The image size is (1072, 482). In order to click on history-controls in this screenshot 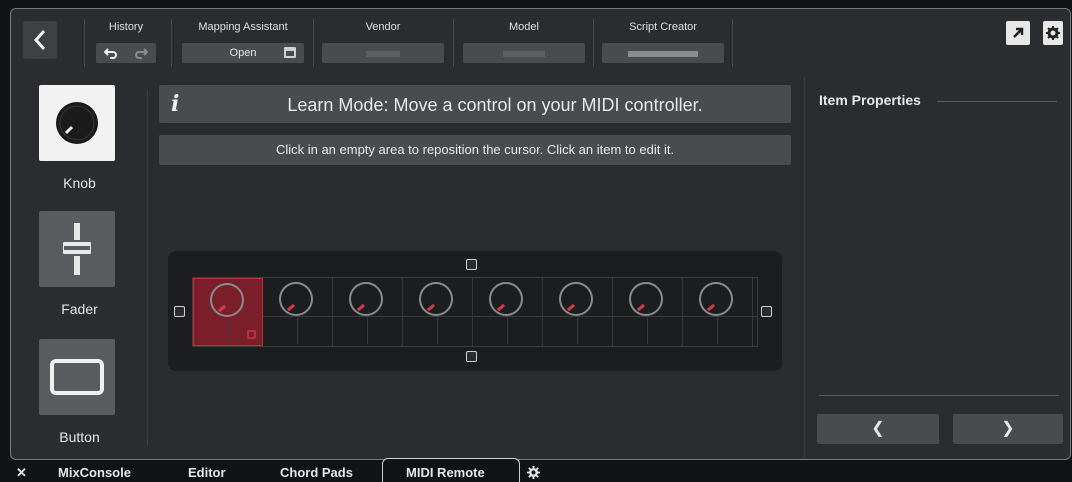, I will do `click(126, 53)`.